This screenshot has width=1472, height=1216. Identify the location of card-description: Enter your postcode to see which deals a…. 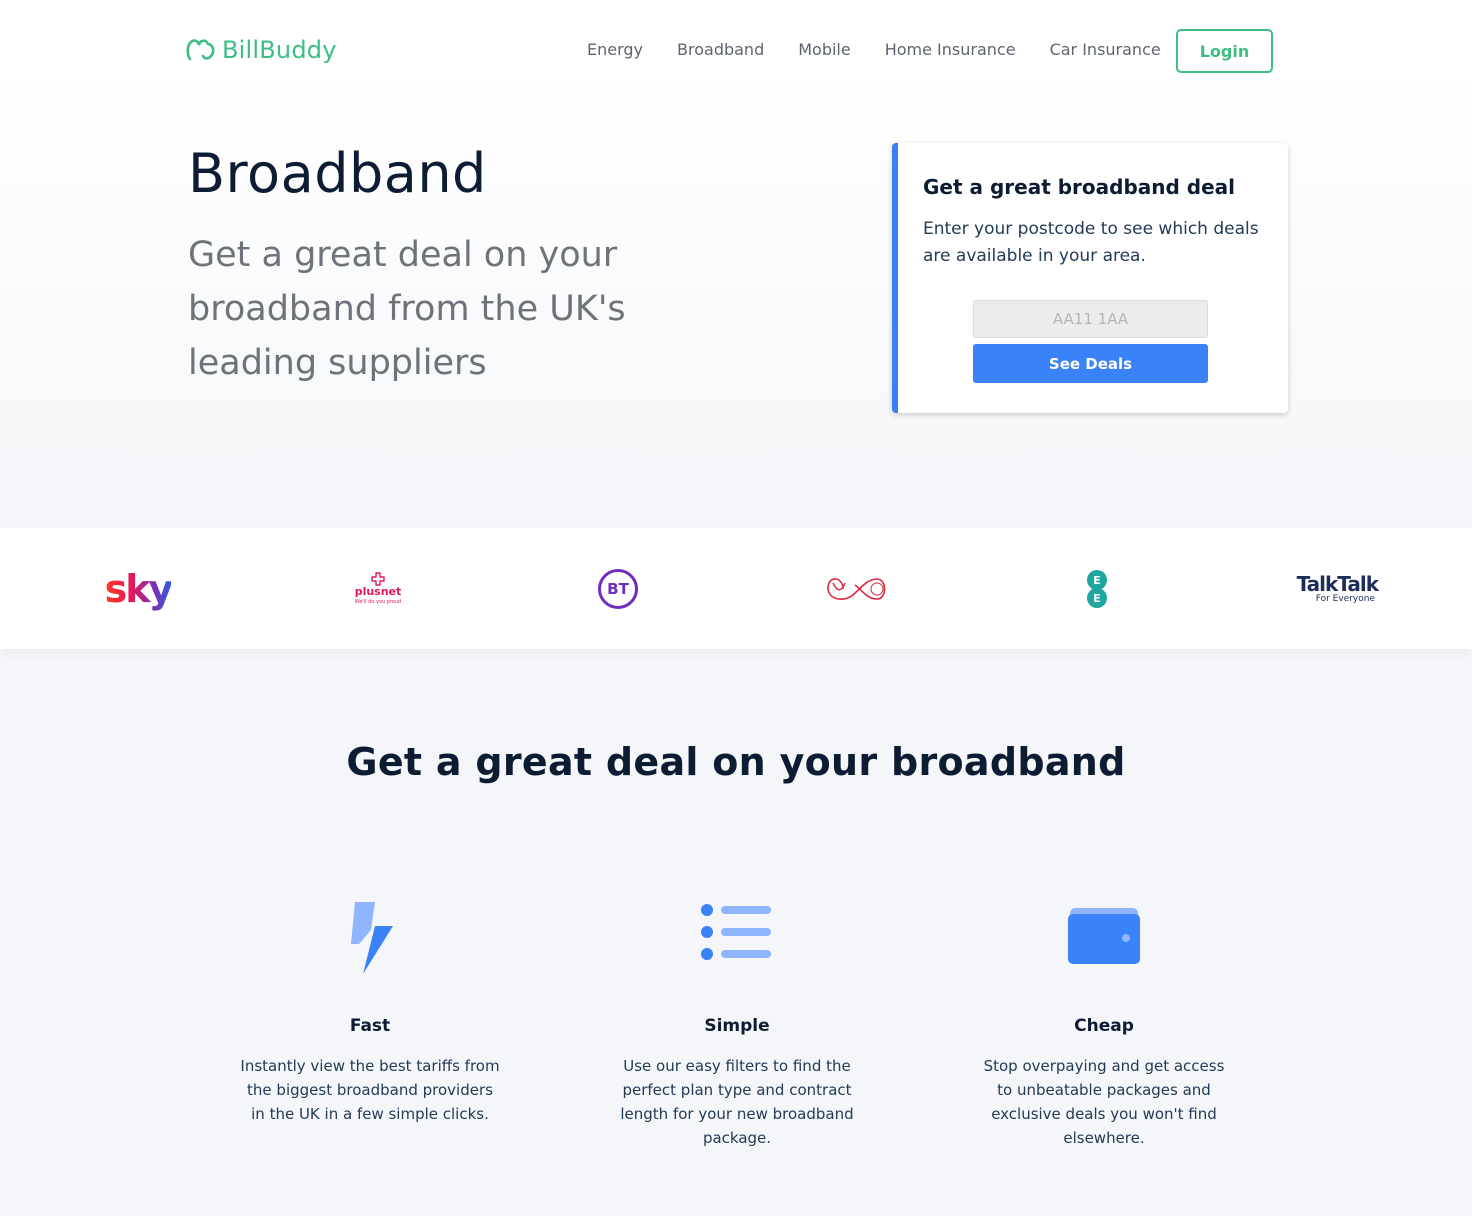
(1091, 242).